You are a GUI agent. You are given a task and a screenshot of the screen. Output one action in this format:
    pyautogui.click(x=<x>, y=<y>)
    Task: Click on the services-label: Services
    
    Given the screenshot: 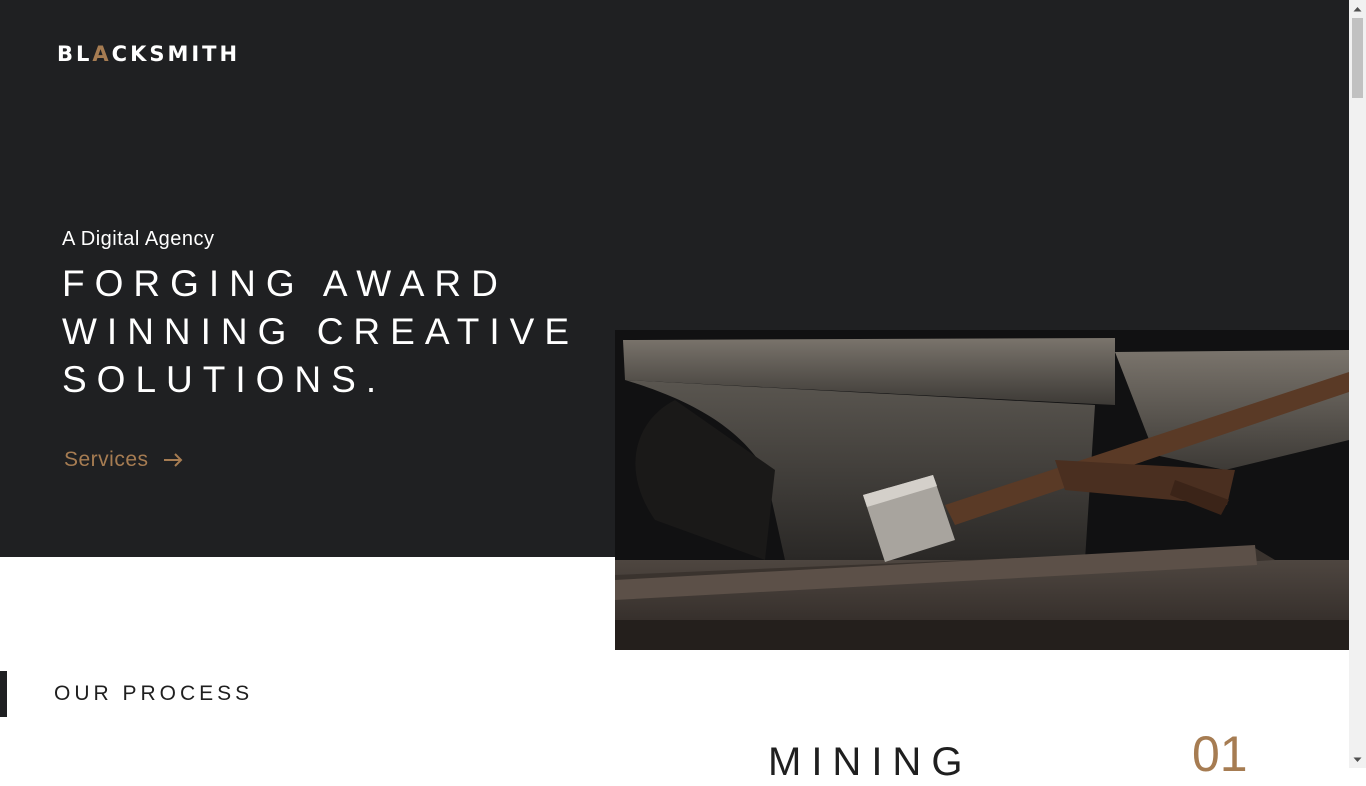 What is the action you would take?
    pyautogui.click(x=106, y=459)
    